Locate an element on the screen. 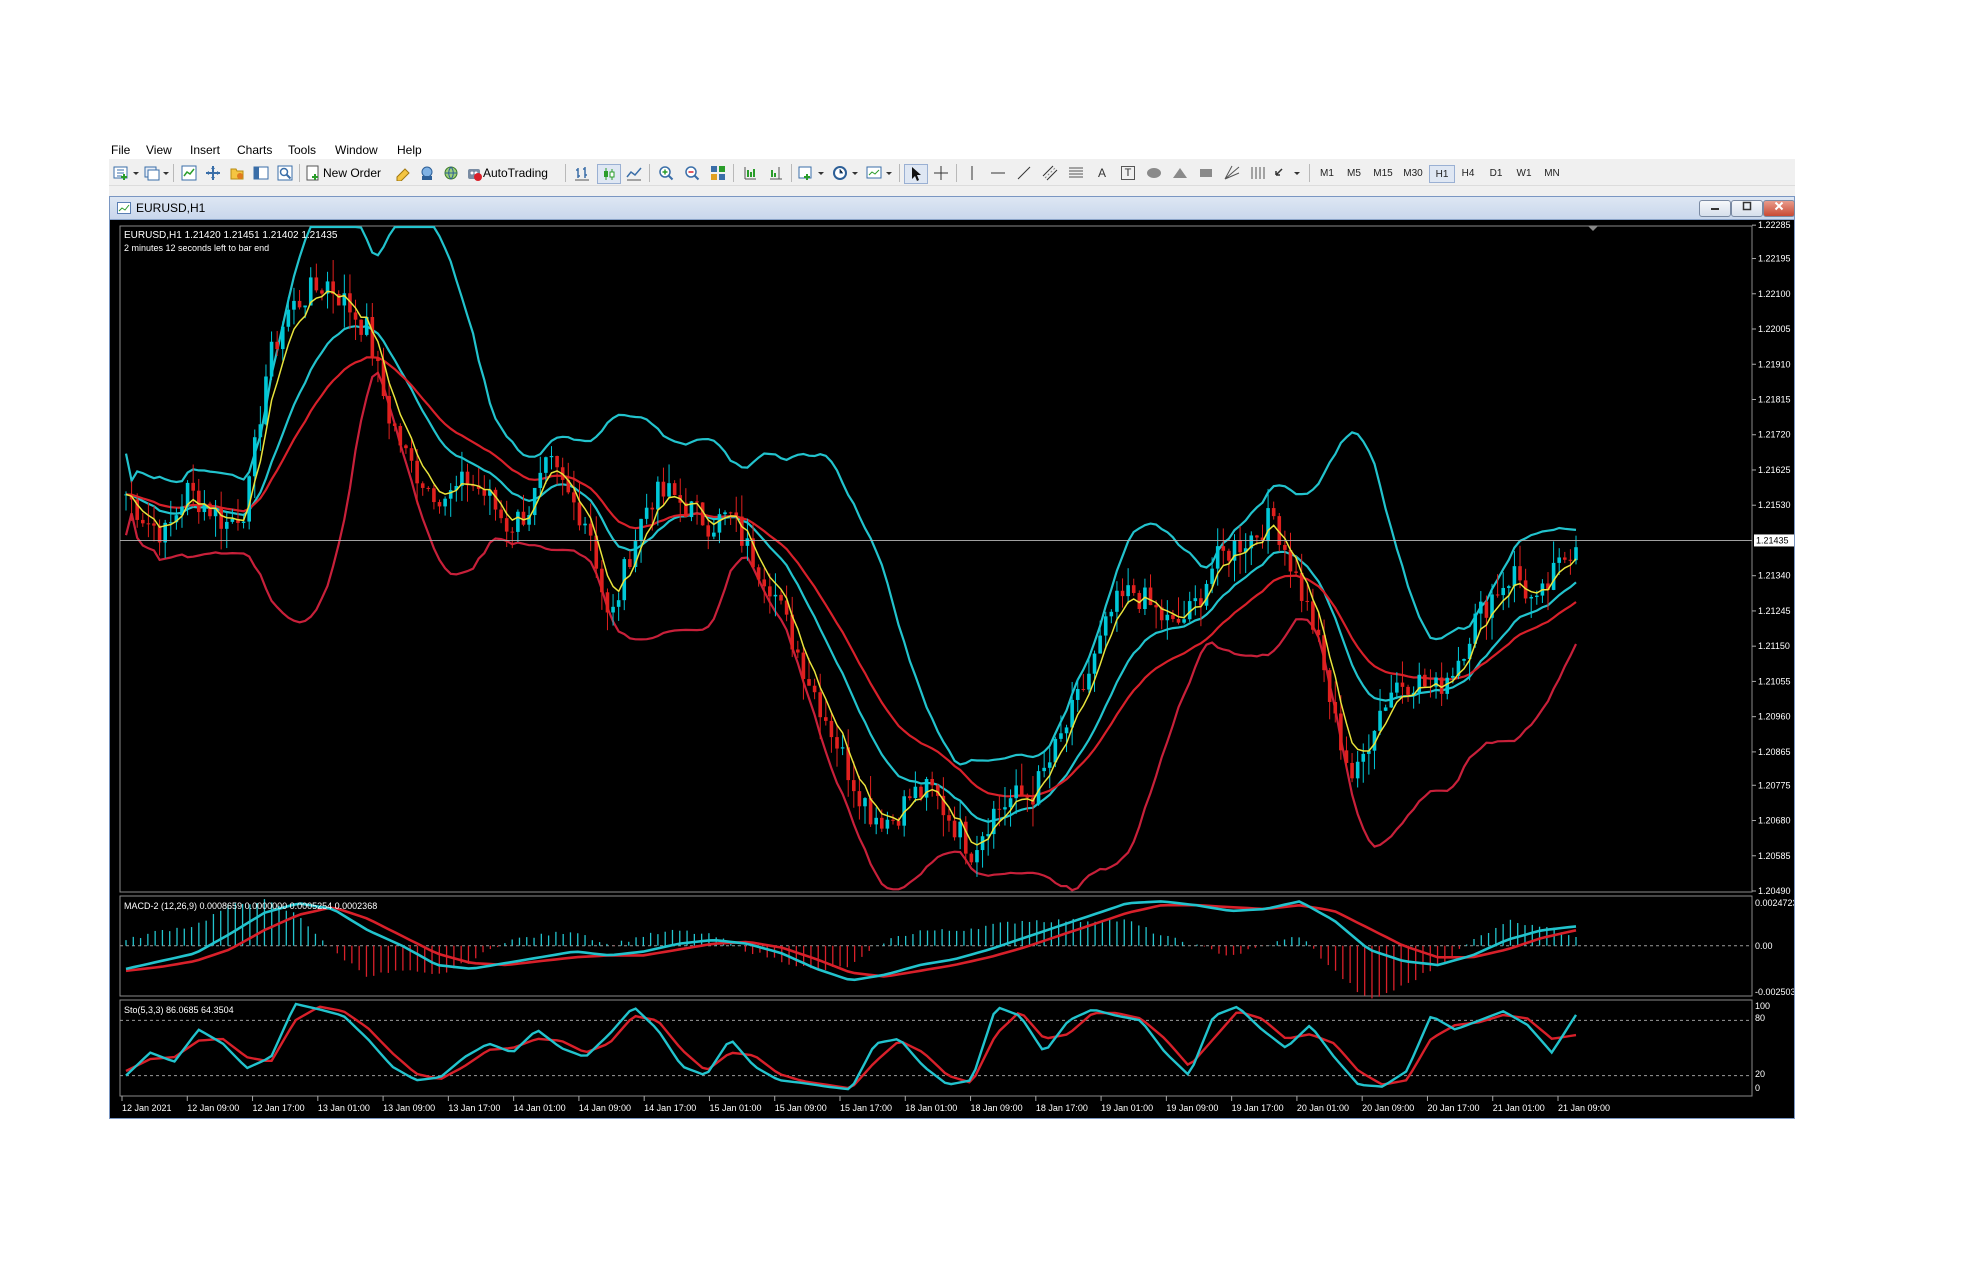 The image size is (1978, 1268). arrows-icon is located at coordinates (1288, 173).